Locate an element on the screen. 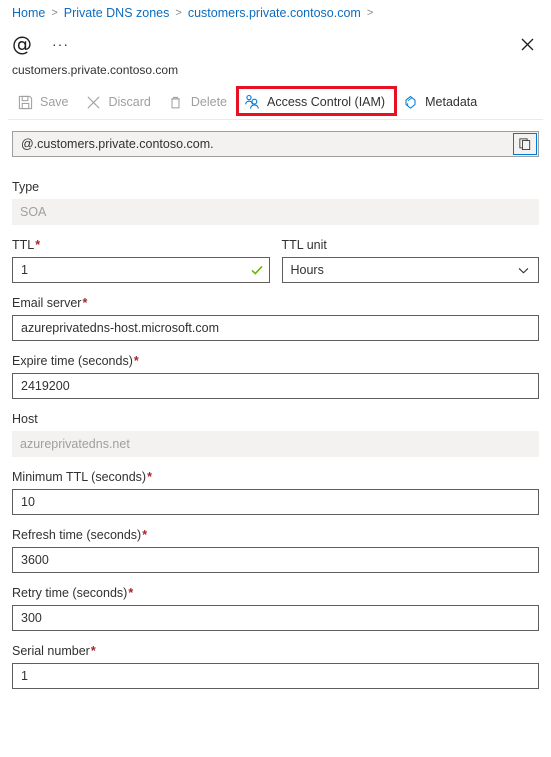  field-host: Host is located at coordinates (275, 434).